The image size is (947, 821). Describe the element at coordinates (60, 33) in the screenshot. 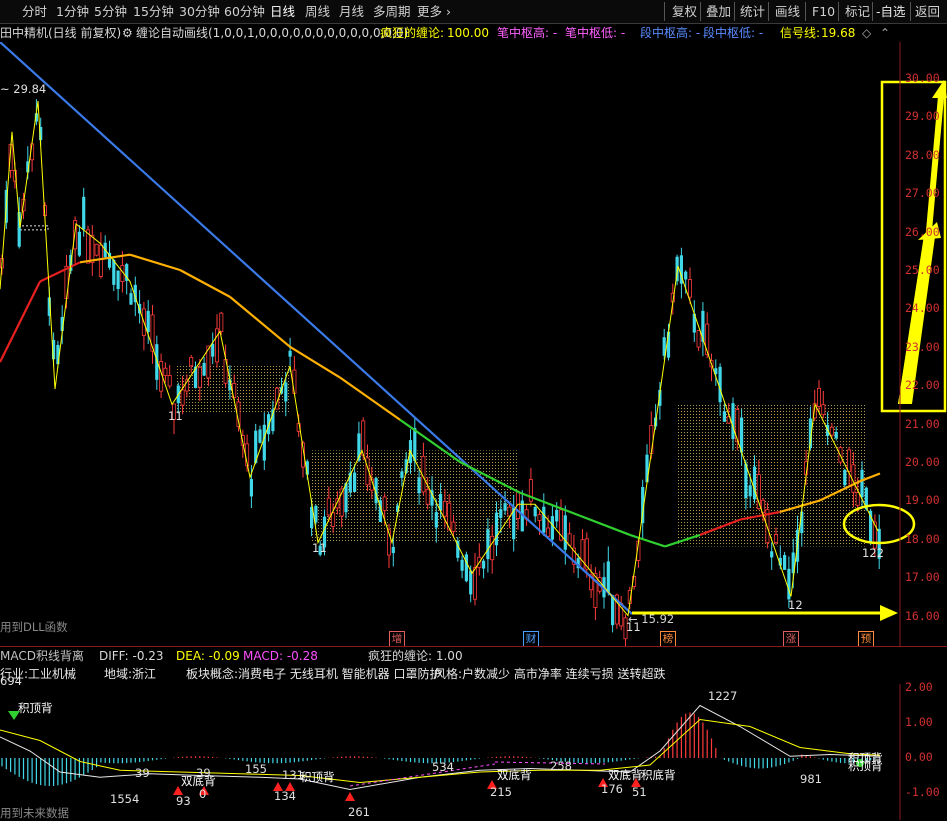

I see `stock-title: 田中精机(日线 前复权)` at that location.